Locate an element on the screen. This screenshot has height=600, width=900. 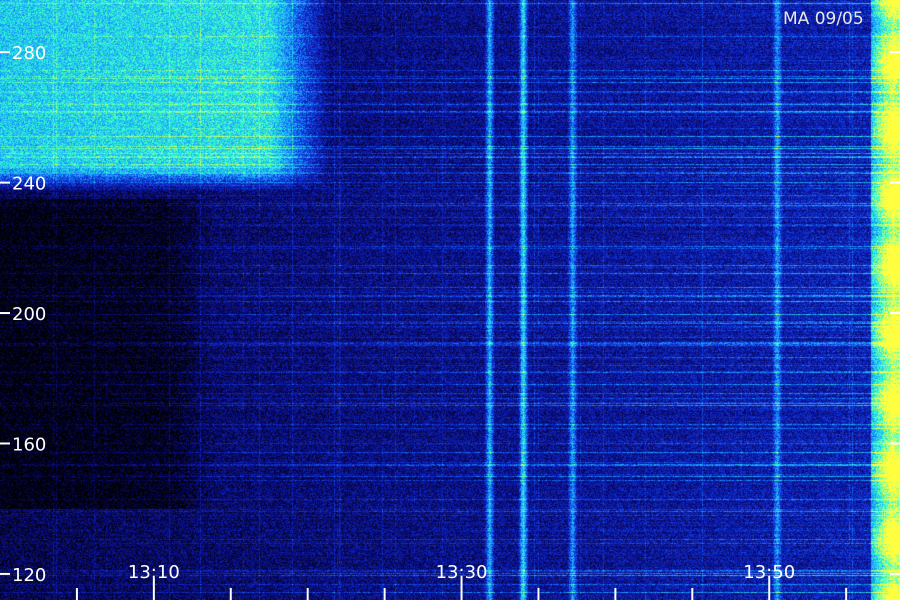
y-tick-label: 160 is located at coordinates (29, 444).